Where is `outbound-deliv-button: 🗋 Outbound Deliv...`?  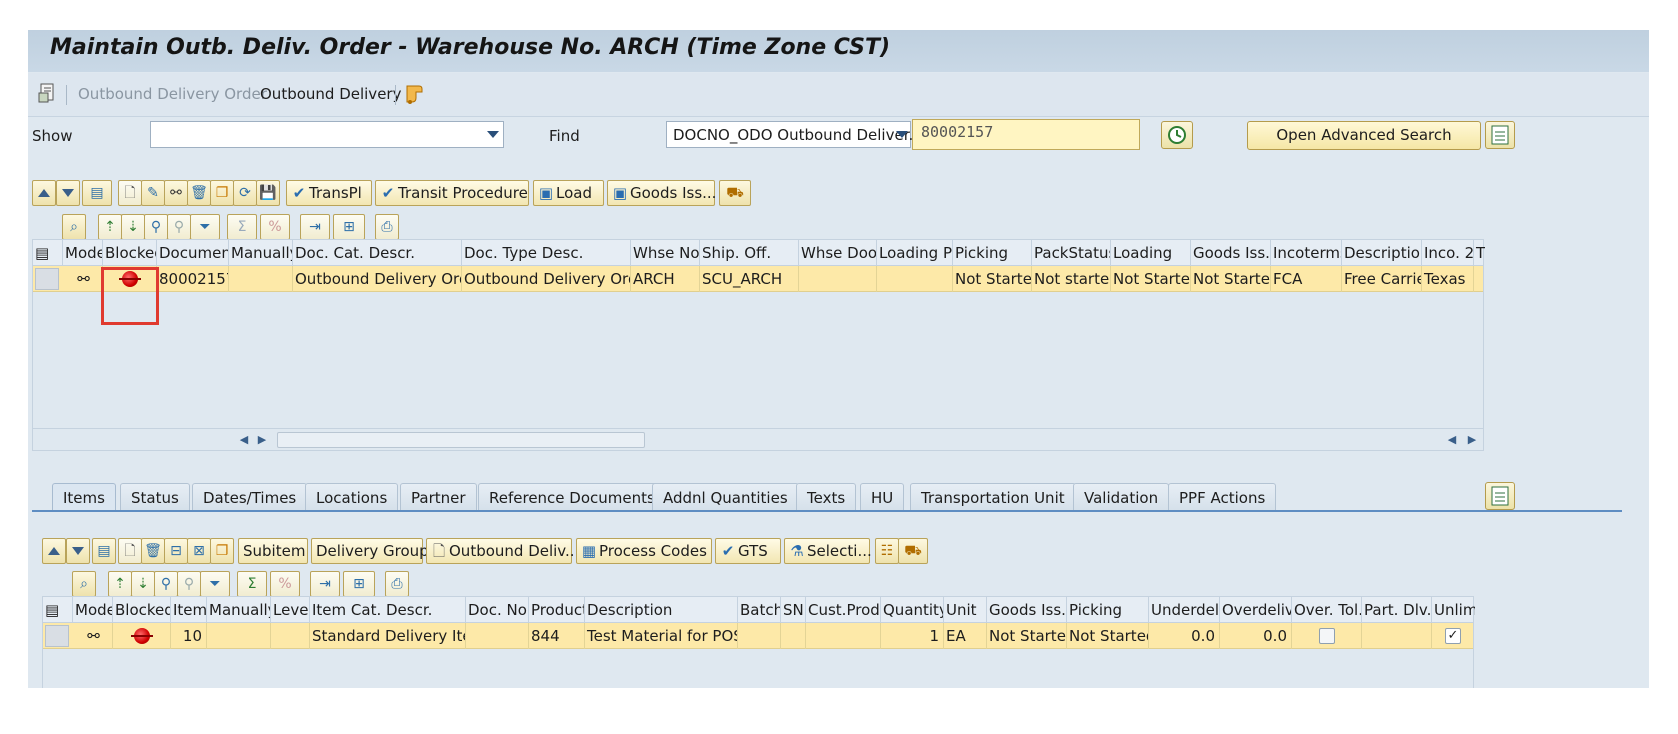 outbound-deliv-button: 🗋 Outbound Deliv... is located at coordinates (502, 551).